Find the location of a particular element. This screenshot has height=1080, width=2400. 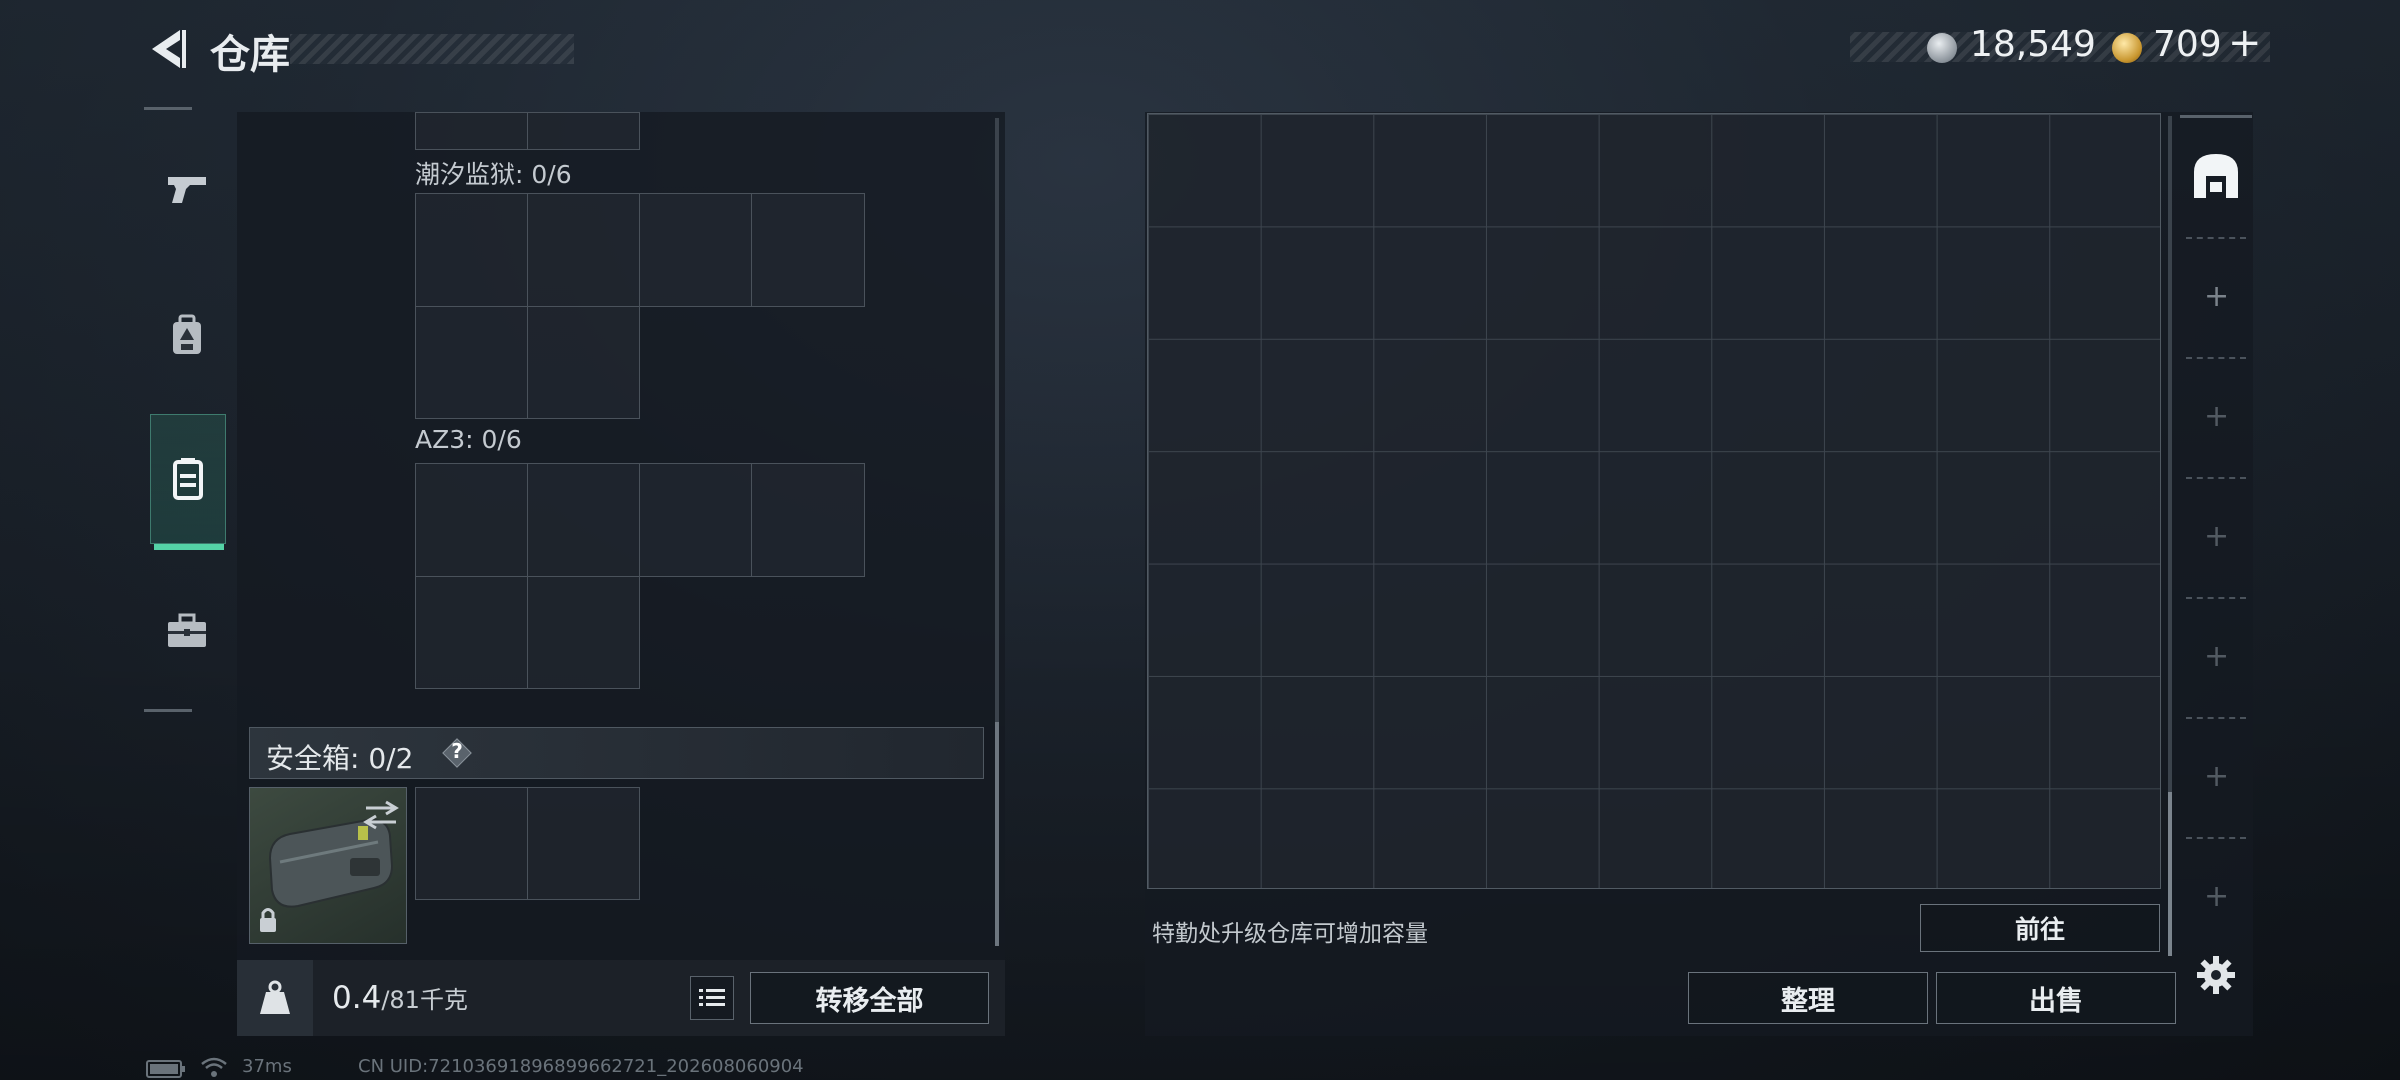

left-scrollbar-thumb is located at coordinates (997, 834).